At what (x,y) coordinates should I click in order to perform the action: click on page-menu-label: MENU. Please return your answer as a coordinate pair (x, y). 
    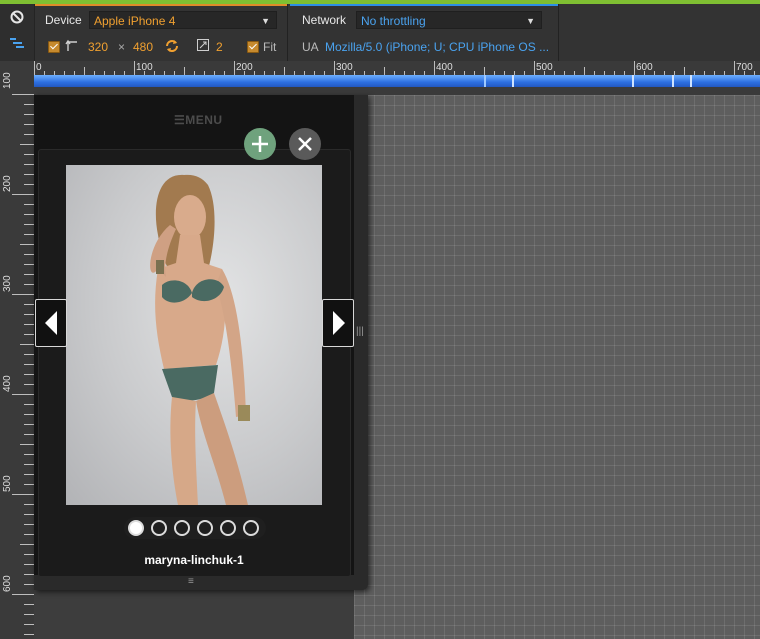
    Looking at the image, I should click on (204, 120).